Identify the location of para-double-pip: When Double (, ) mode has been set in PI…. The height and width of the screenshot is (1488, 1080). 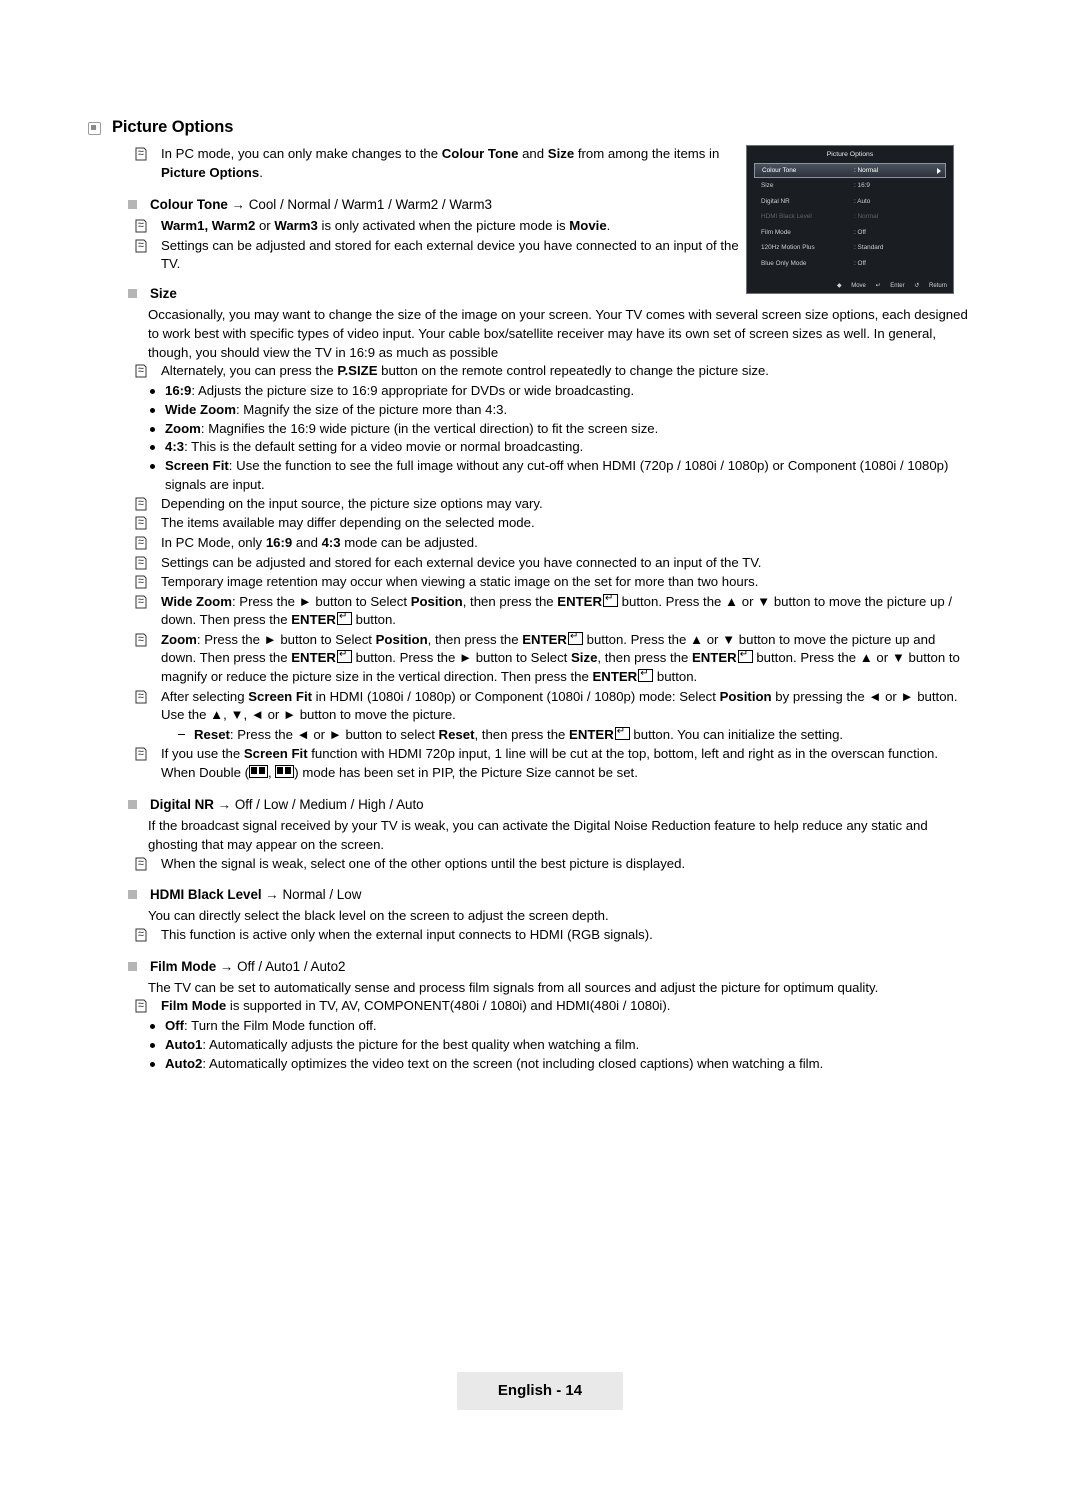
(399, 773).